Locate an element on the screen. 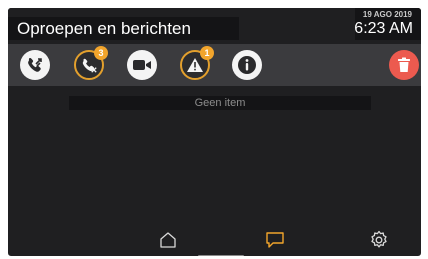  time-label: 6:23 AM is located at coordinates (383, 28).